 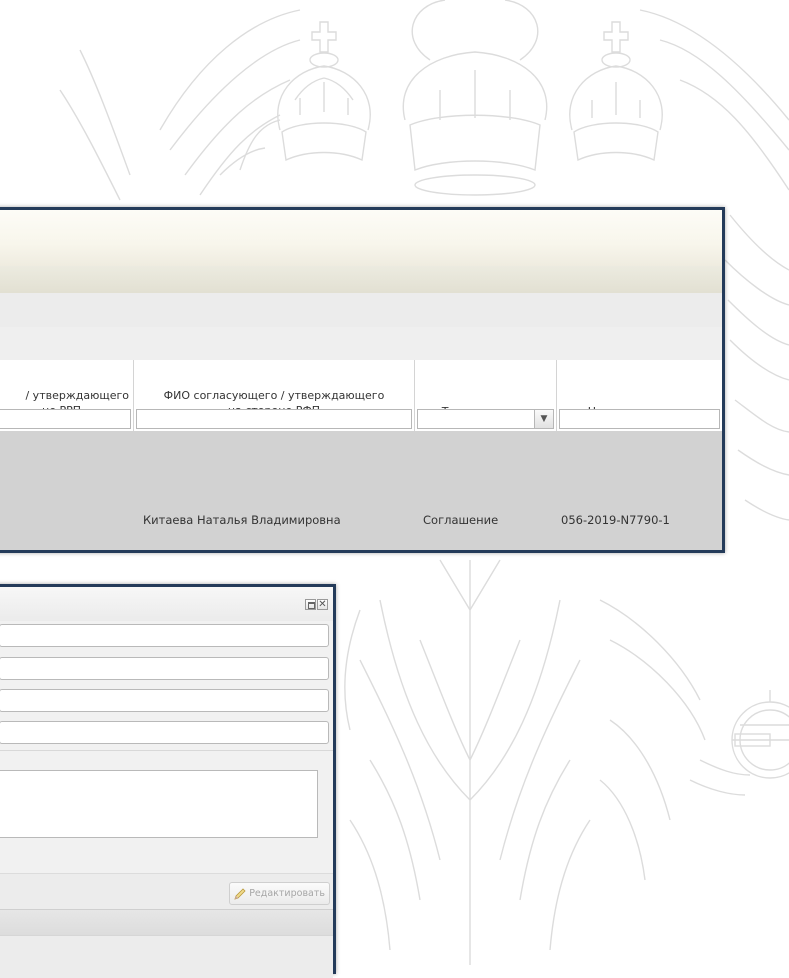 I want to click on orb-graphic, so click(x=739, y=743).